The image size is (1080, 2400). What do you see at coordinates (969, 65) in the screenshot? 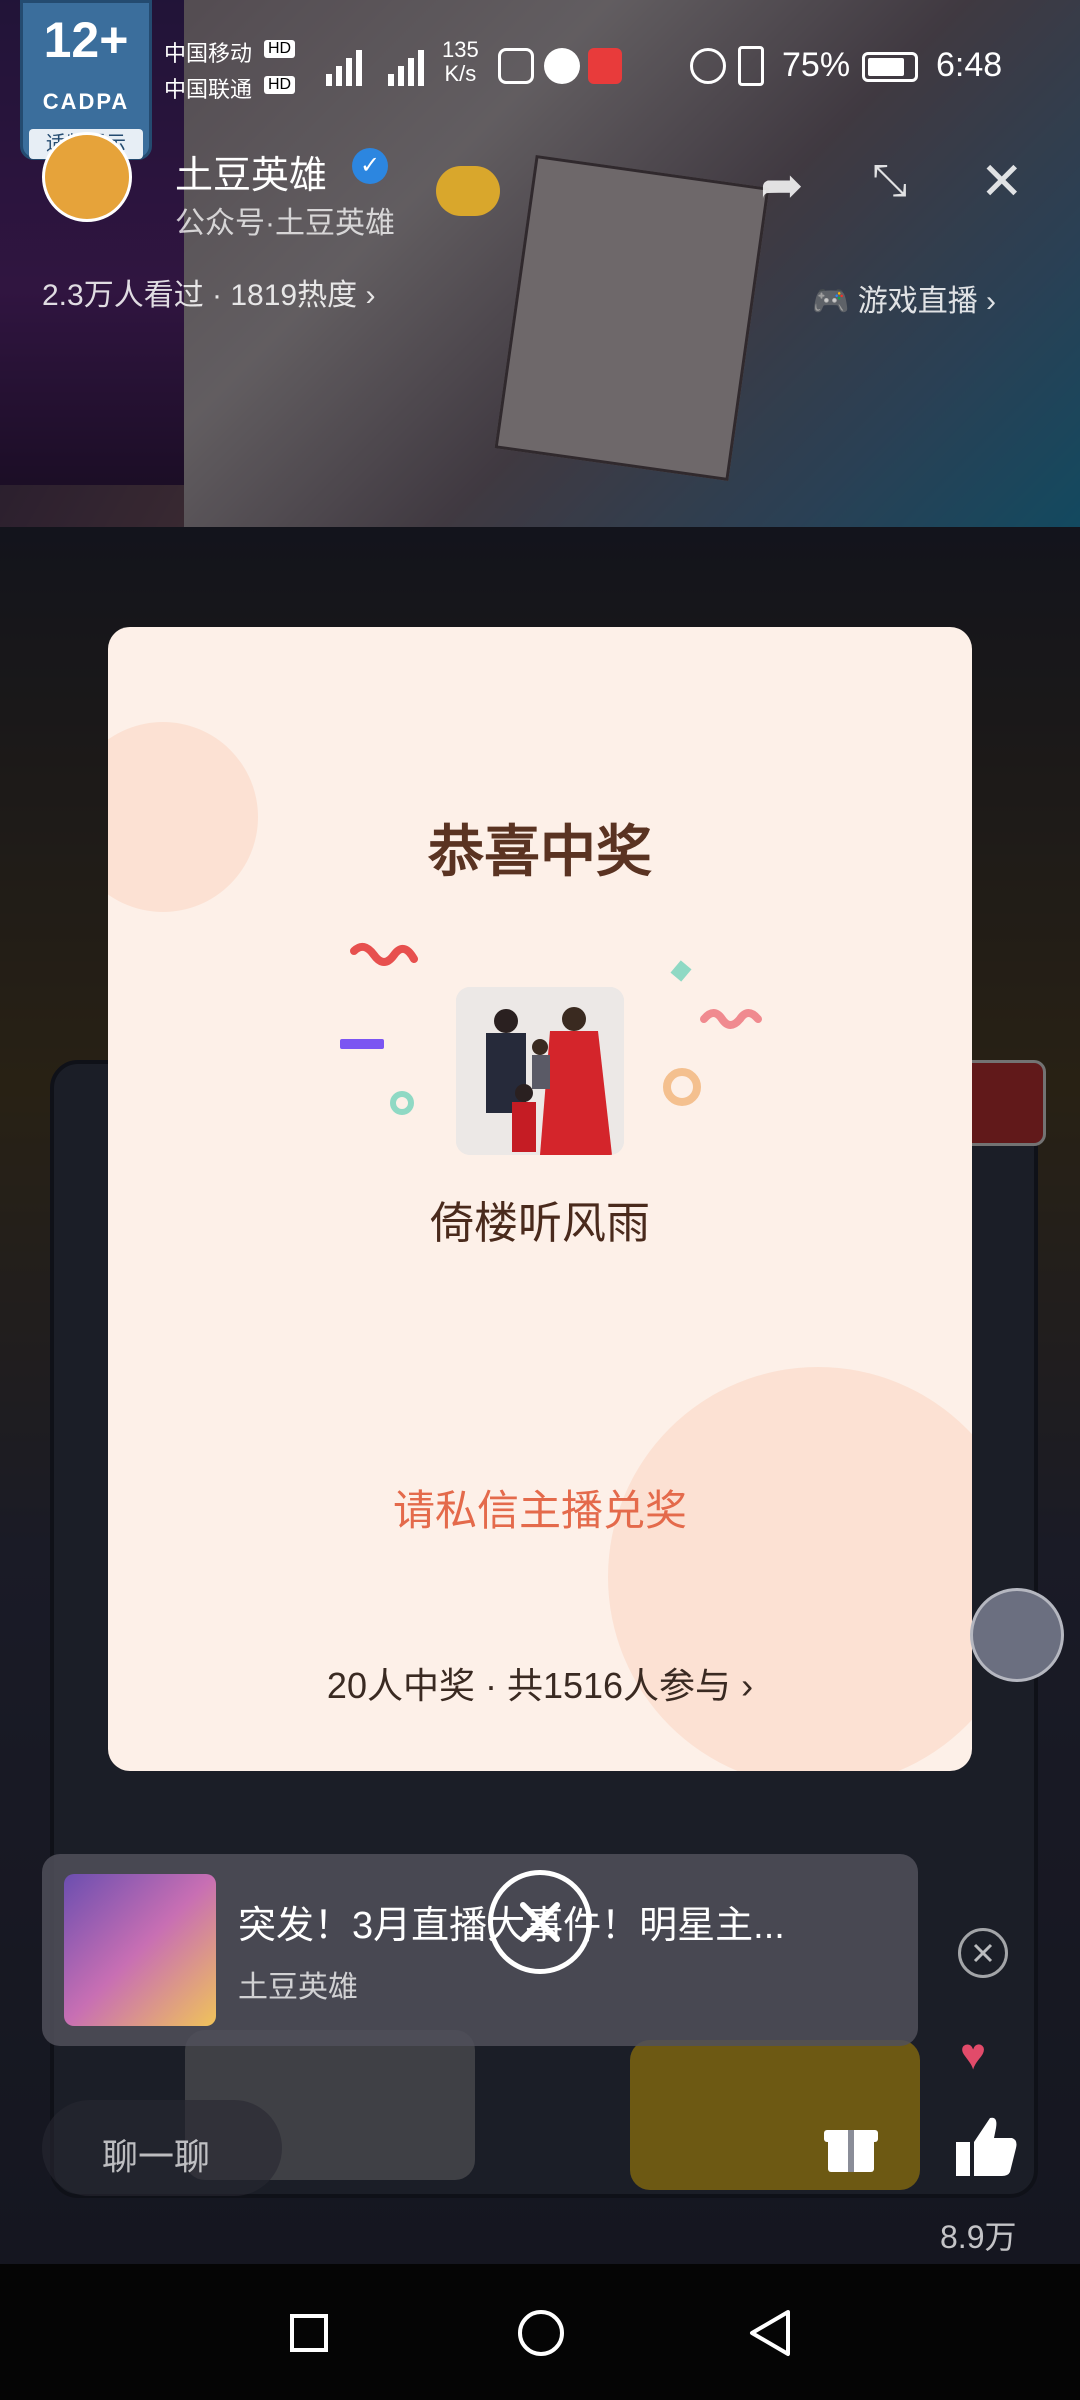
I see `clock: 6:48` at bounding box center [969, 65].